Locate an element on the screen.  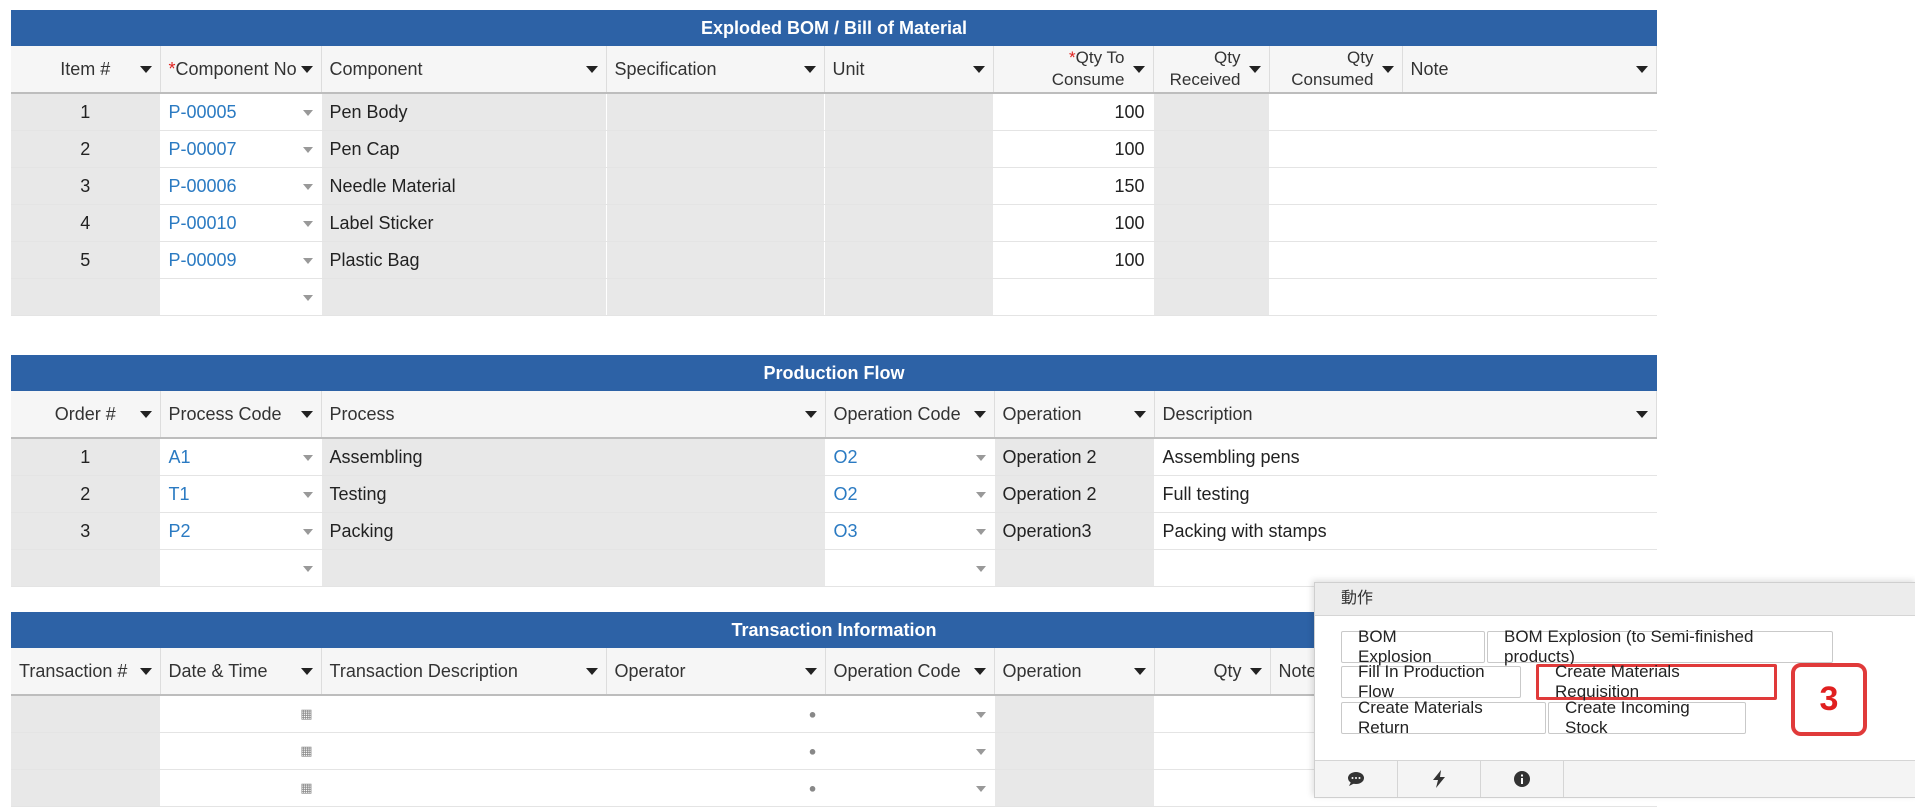
col-transaction-description: Transaction Description is located at coordinates (464, 672).